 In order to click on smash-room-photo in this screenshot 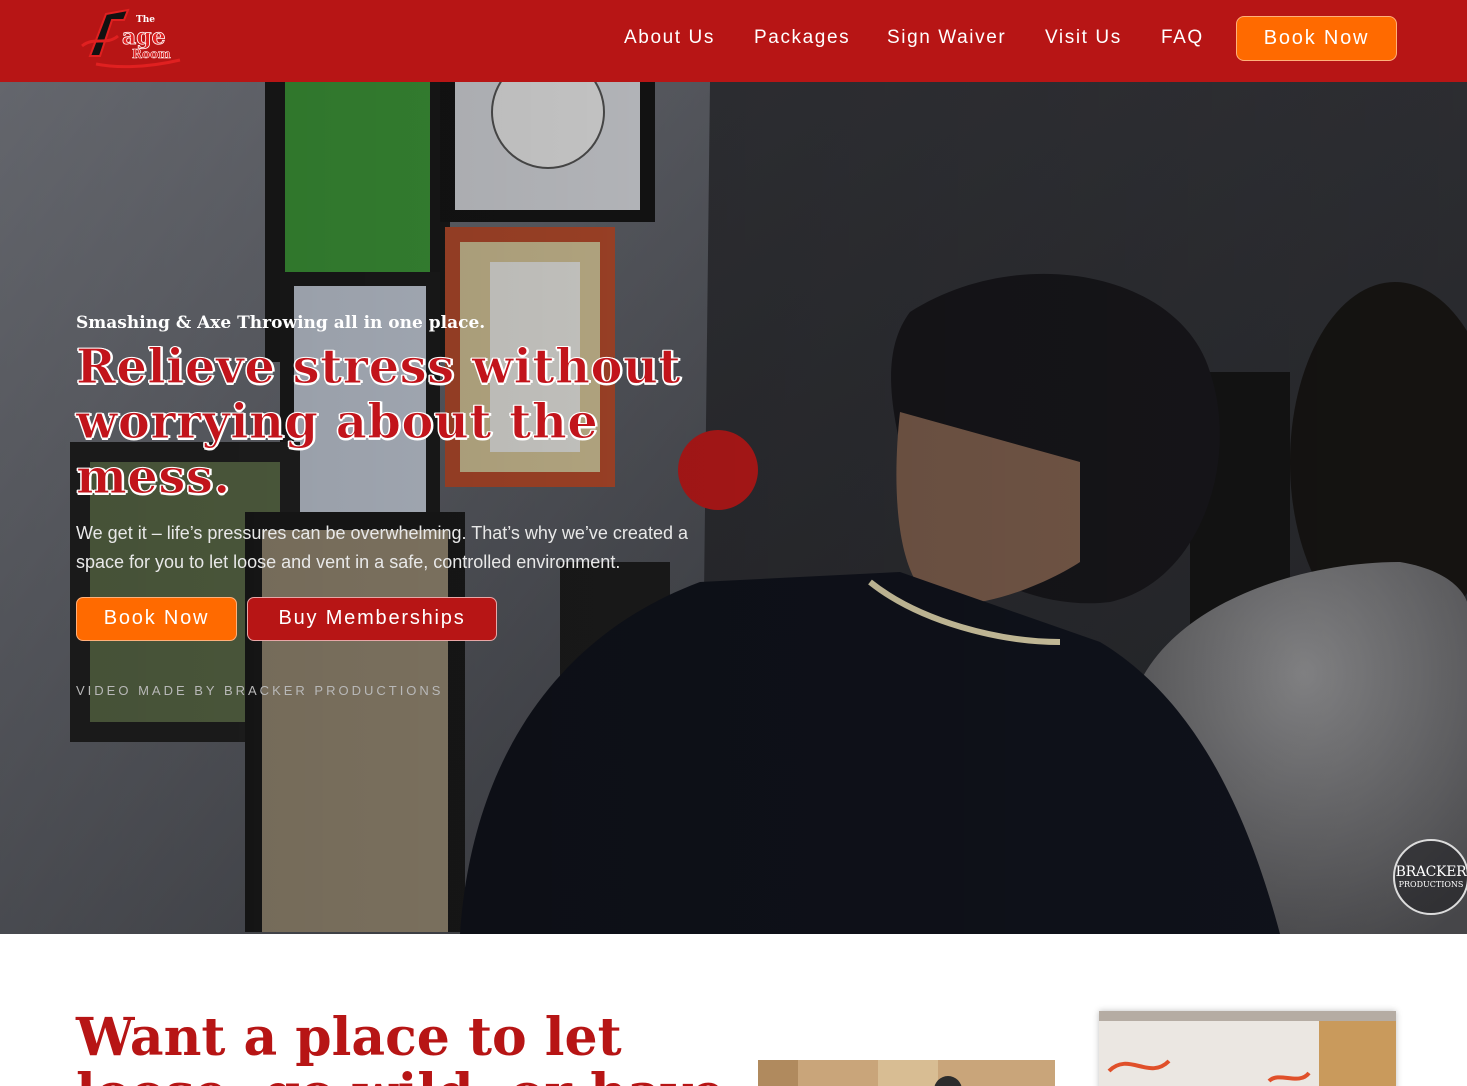, I will do `click(1247, 1048)`.